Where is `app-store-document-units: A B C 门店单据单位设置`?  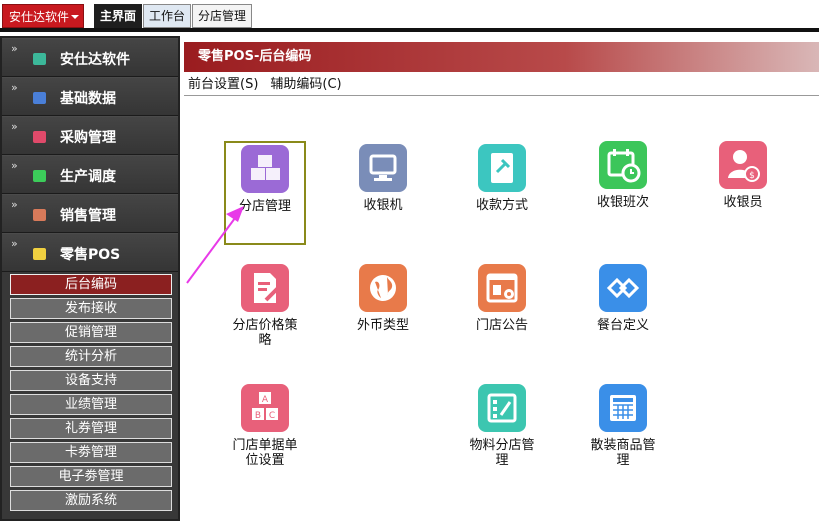 app-store-document-units: A B C 门店单据单位设置 is located at coordinates (265, 426).